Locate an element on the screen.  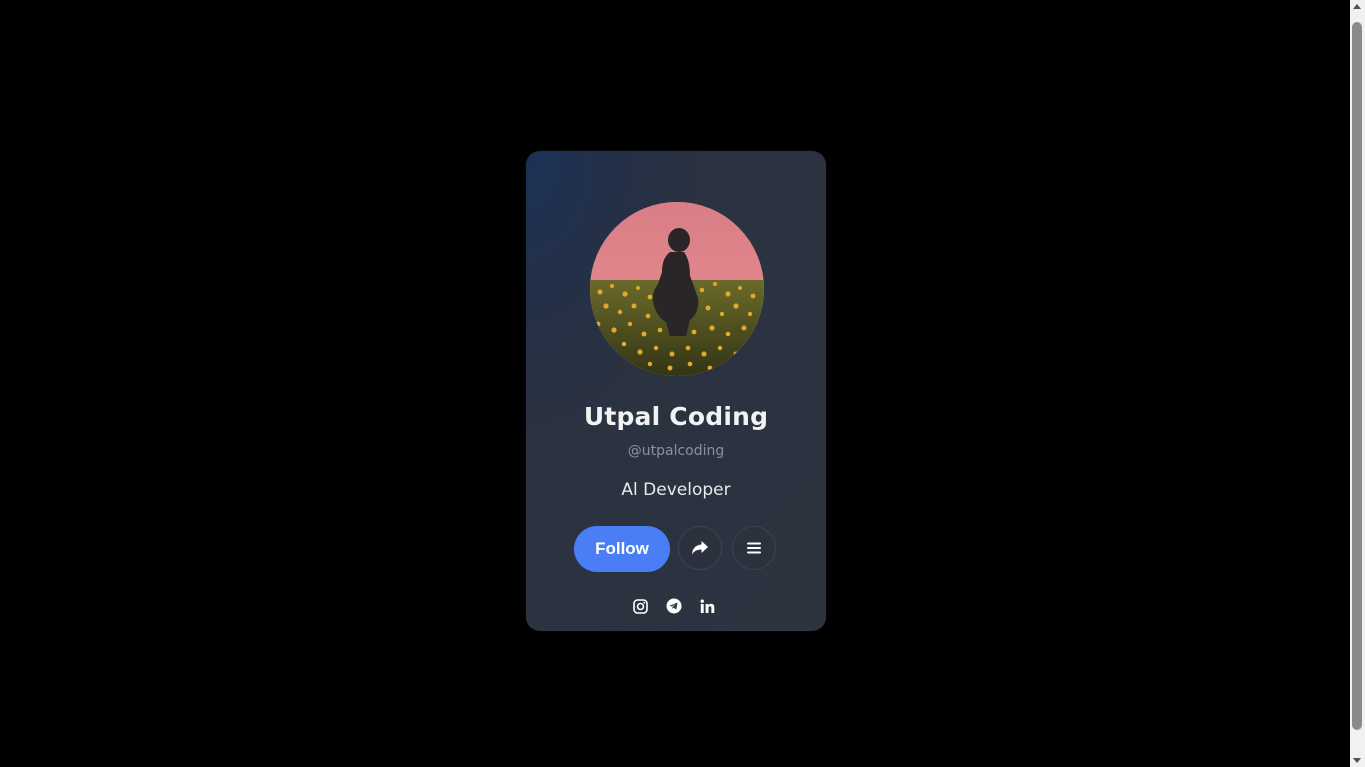
instagram-link is located at coordinates (640, 606).